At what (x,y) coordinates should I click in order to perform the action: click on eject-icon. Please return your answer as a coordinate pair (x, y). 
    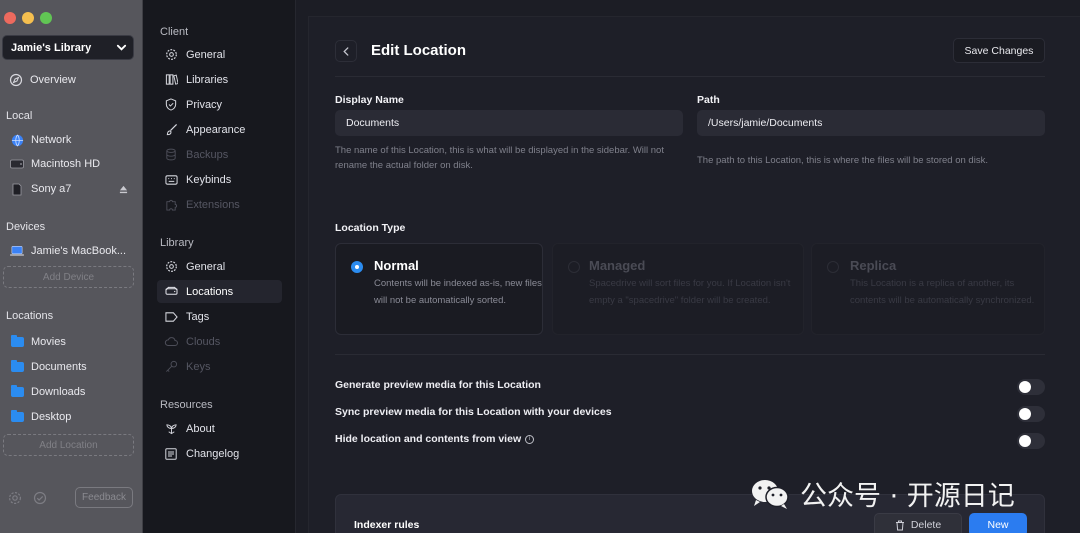
    Looking at the image, I should click on (123, 189).